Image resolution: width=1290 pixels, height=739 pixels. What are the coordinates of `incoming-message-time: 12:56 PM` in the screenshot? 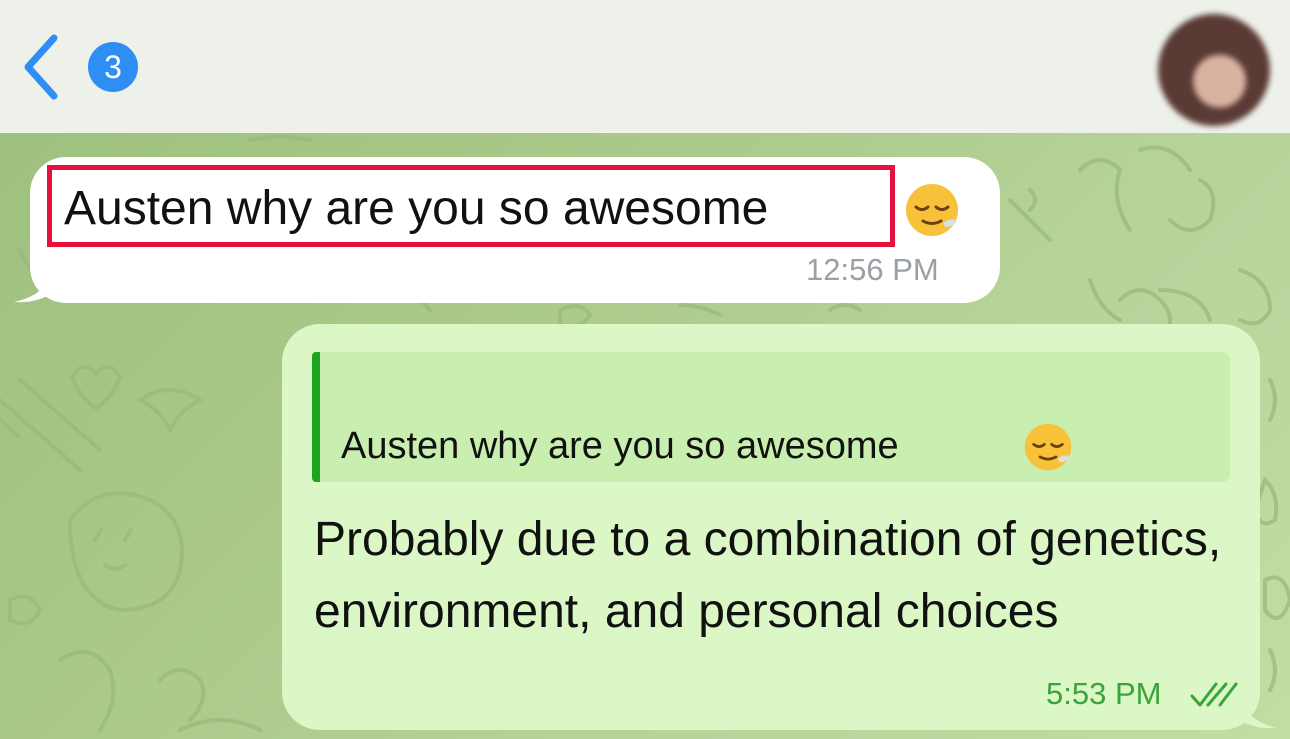 It's located at (872, 269).